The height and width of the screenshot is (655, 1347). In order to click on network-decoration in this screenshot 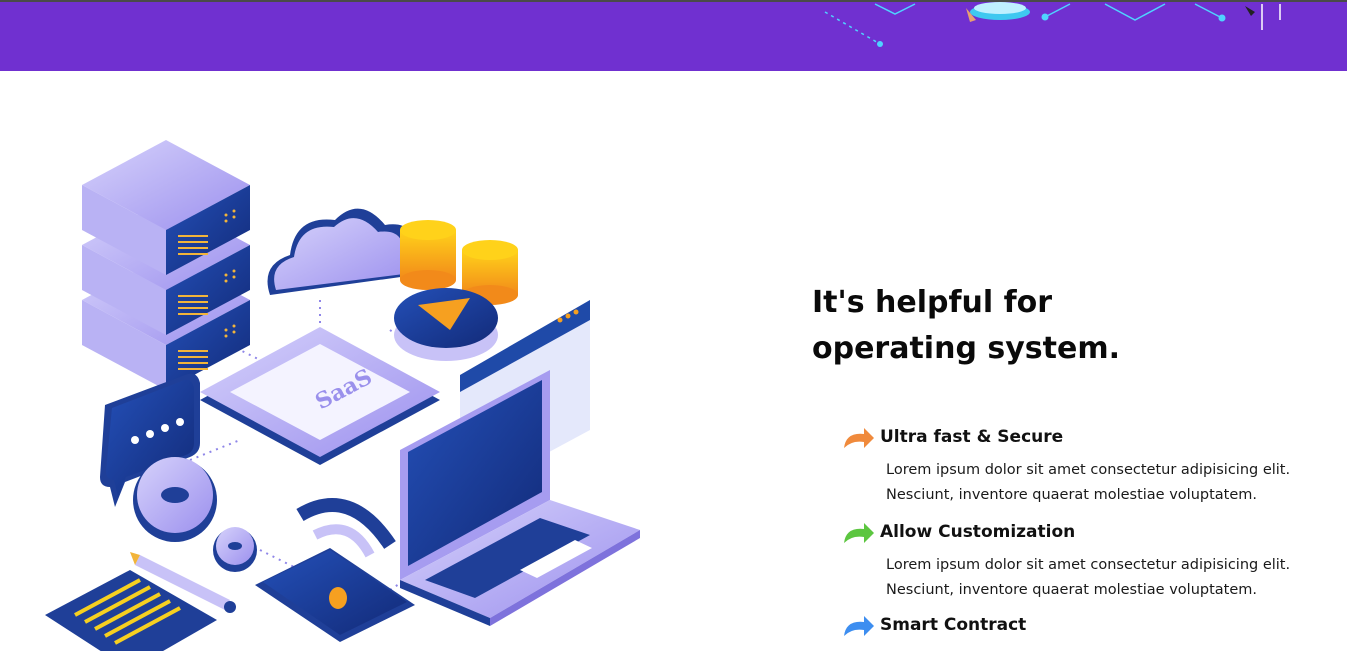, I will do `click(1052, 24)`.